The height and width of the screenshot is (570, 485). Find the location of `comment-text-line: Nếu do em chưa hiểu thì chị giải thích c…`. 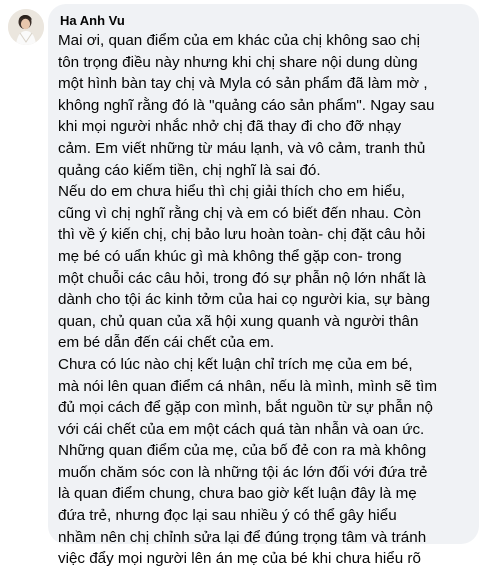

comment-text-line: Nếu do em chưa hiểu thì chị giải thích c… is located at coordinates (232, 192).